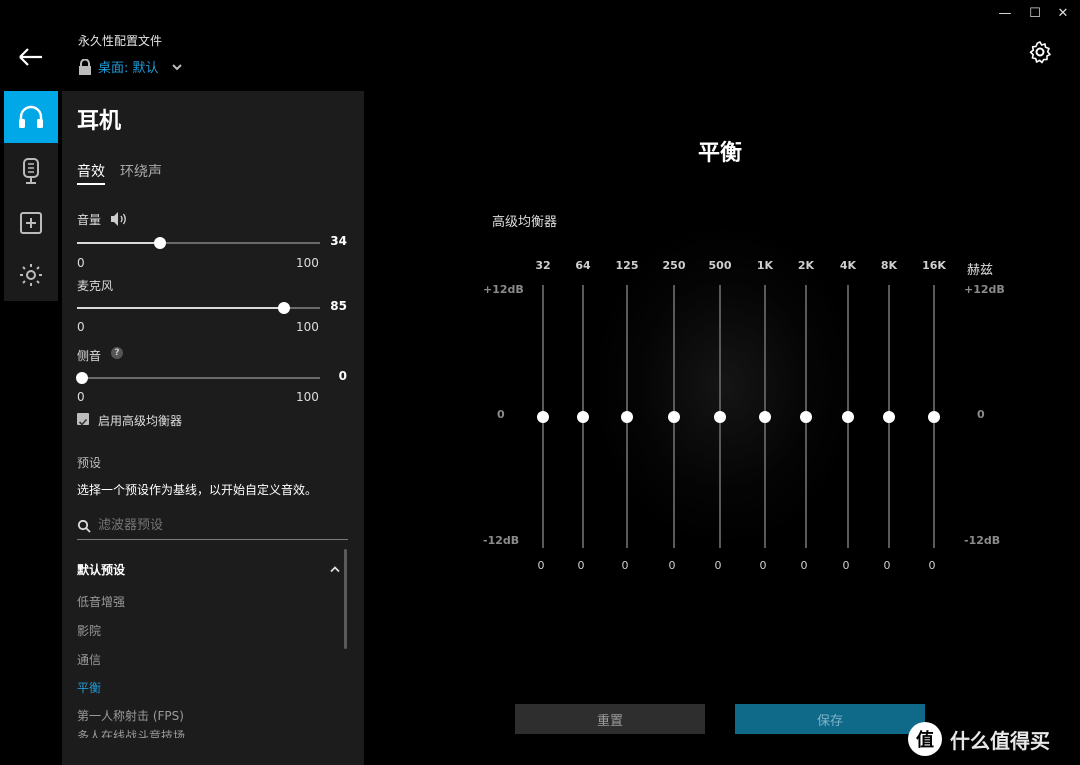 This screenshot has width=1080, height=765. What do you see at coordinates (543, 265) in the screenshot?
I see `eq-band-frequency: 32` at bounding box center [543, 265].